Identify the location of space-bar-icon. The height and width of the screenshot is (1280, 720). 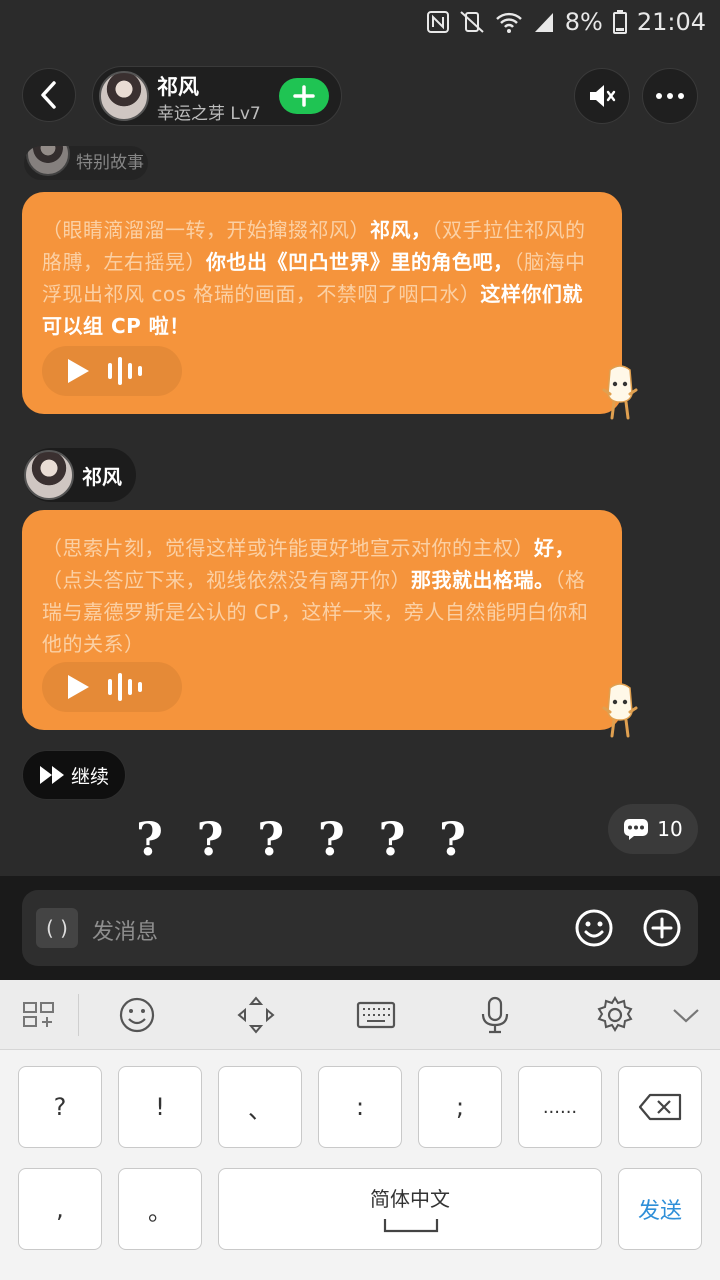
(411, 1226).